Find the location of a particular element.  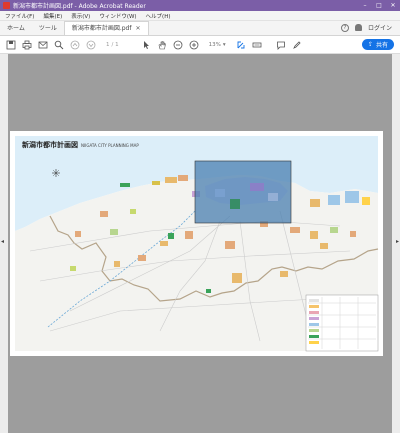

email-icon is located at coordinates (43, 45).